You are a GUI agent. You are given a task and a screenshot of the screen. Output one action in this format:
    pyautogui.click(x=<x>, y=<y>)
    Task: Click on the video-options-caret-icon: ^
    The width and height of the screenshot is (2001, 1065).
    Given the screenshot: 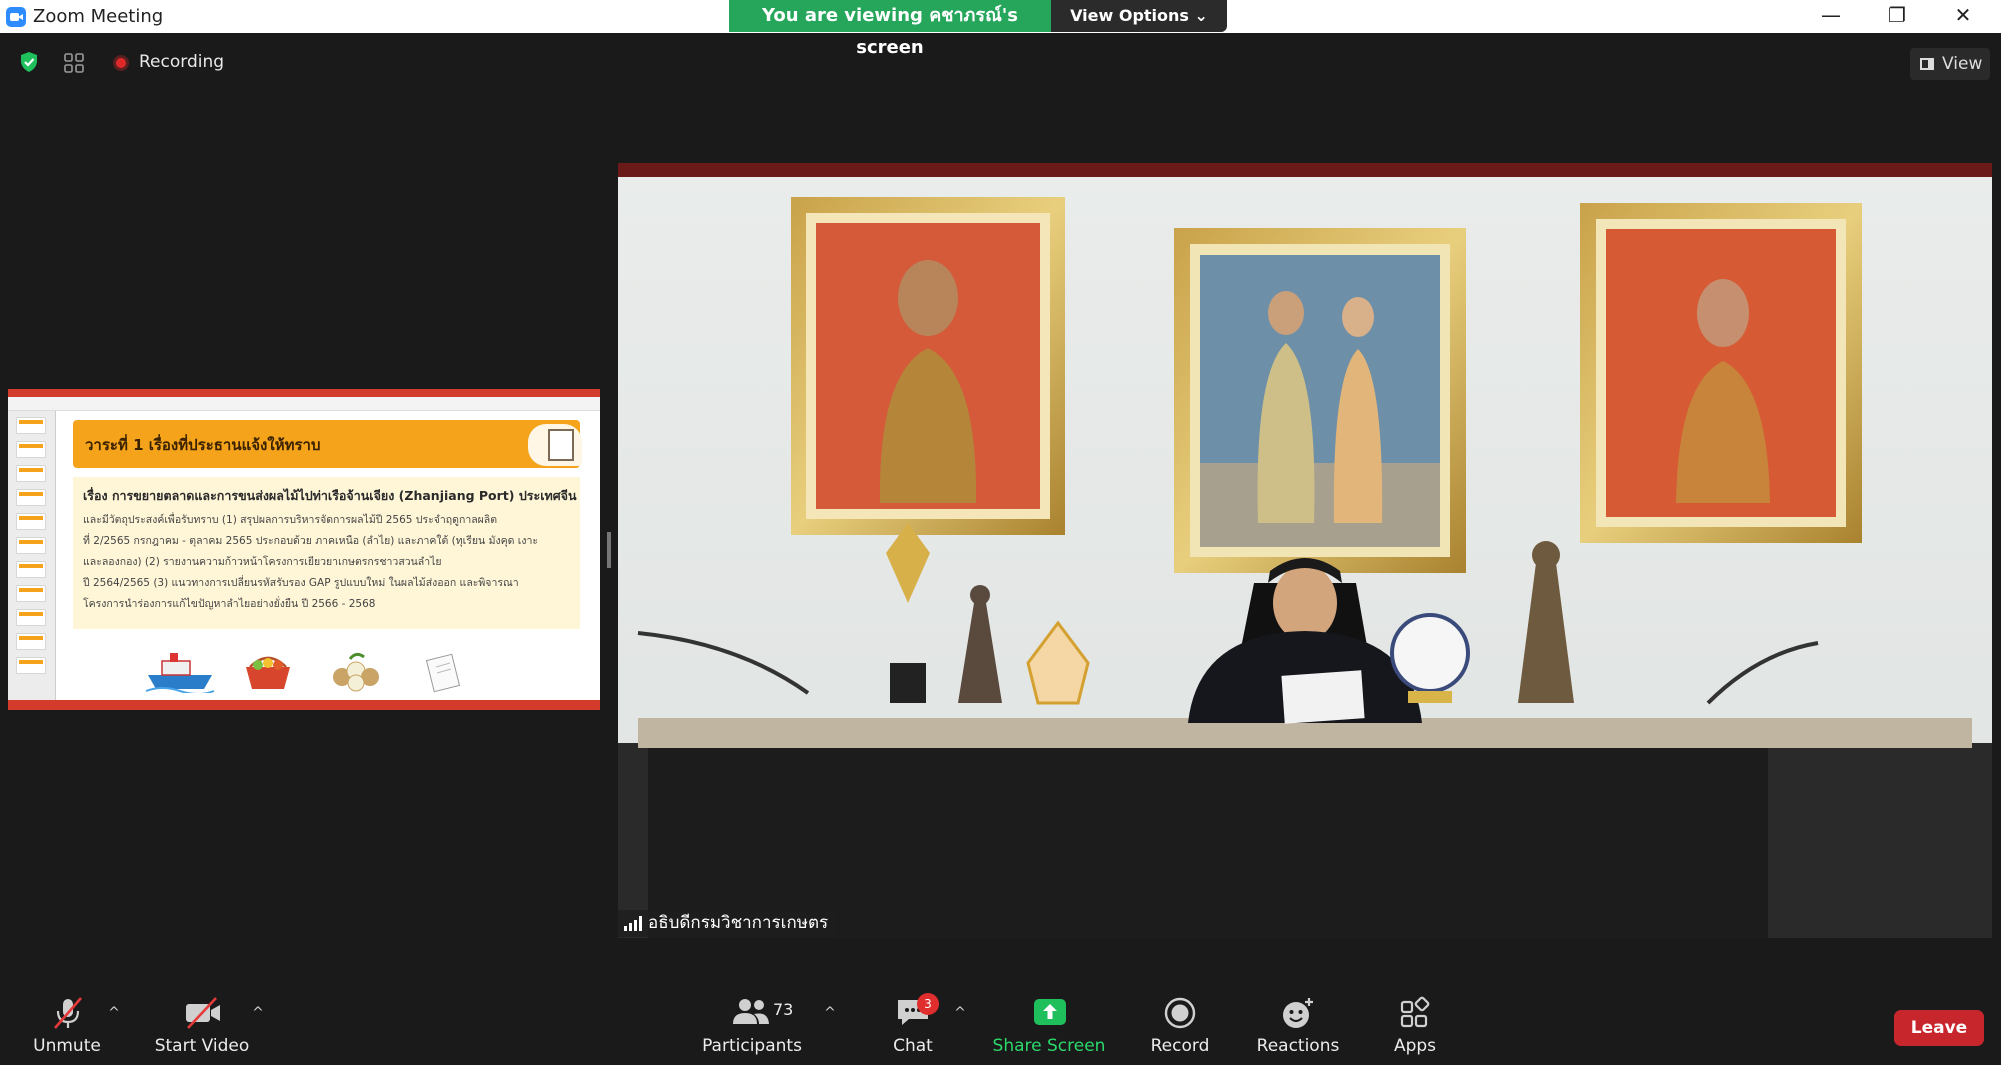 What is the action you would take?
    pyautogui.click(x=258, y=1013)
    